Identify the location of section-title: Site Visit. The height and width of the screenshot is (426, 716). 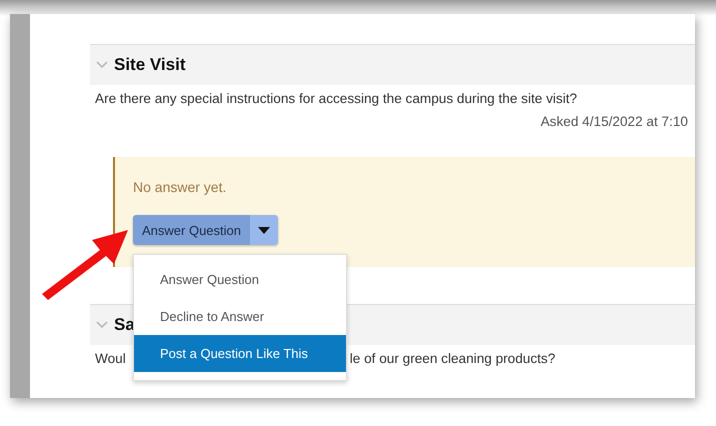
(150, 65).